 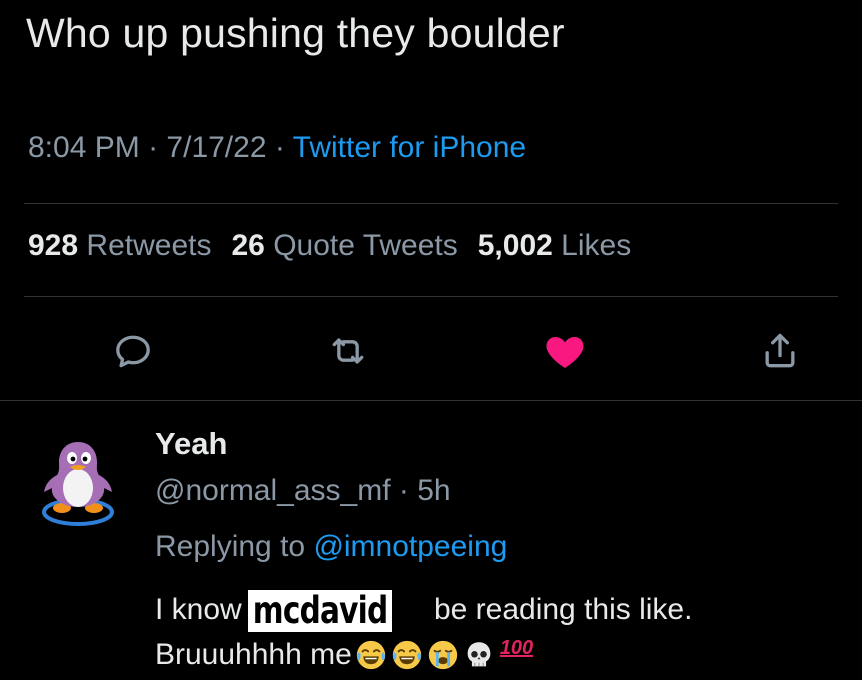 I want to click on share-icon, so click(x=780, y=350).